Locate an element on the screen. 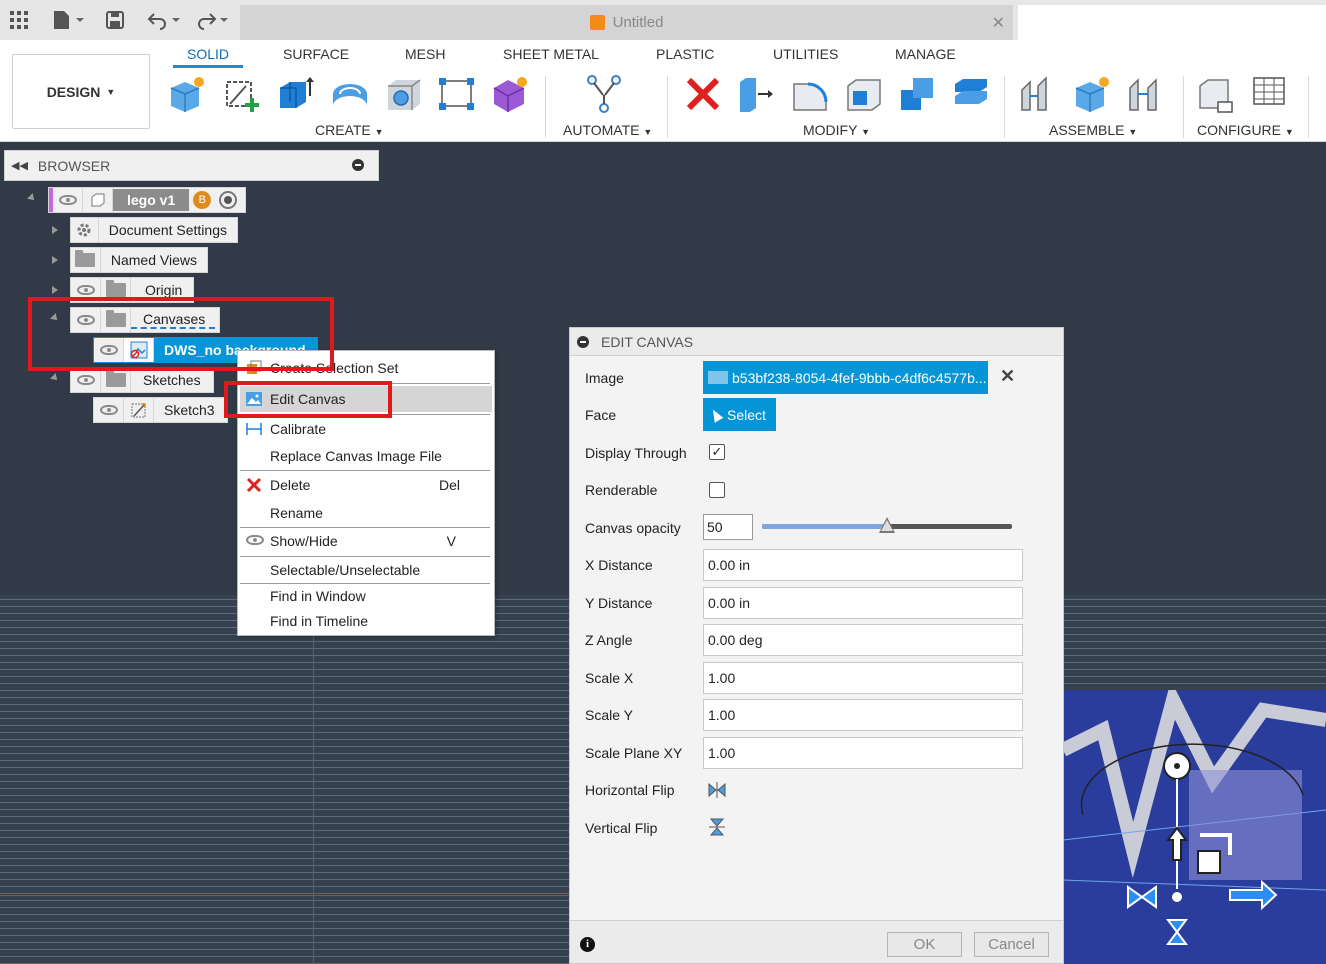 The width and height of the screenshot is (1326, 964). transform-manipulator-icon is located at coordinates (1205, 850).